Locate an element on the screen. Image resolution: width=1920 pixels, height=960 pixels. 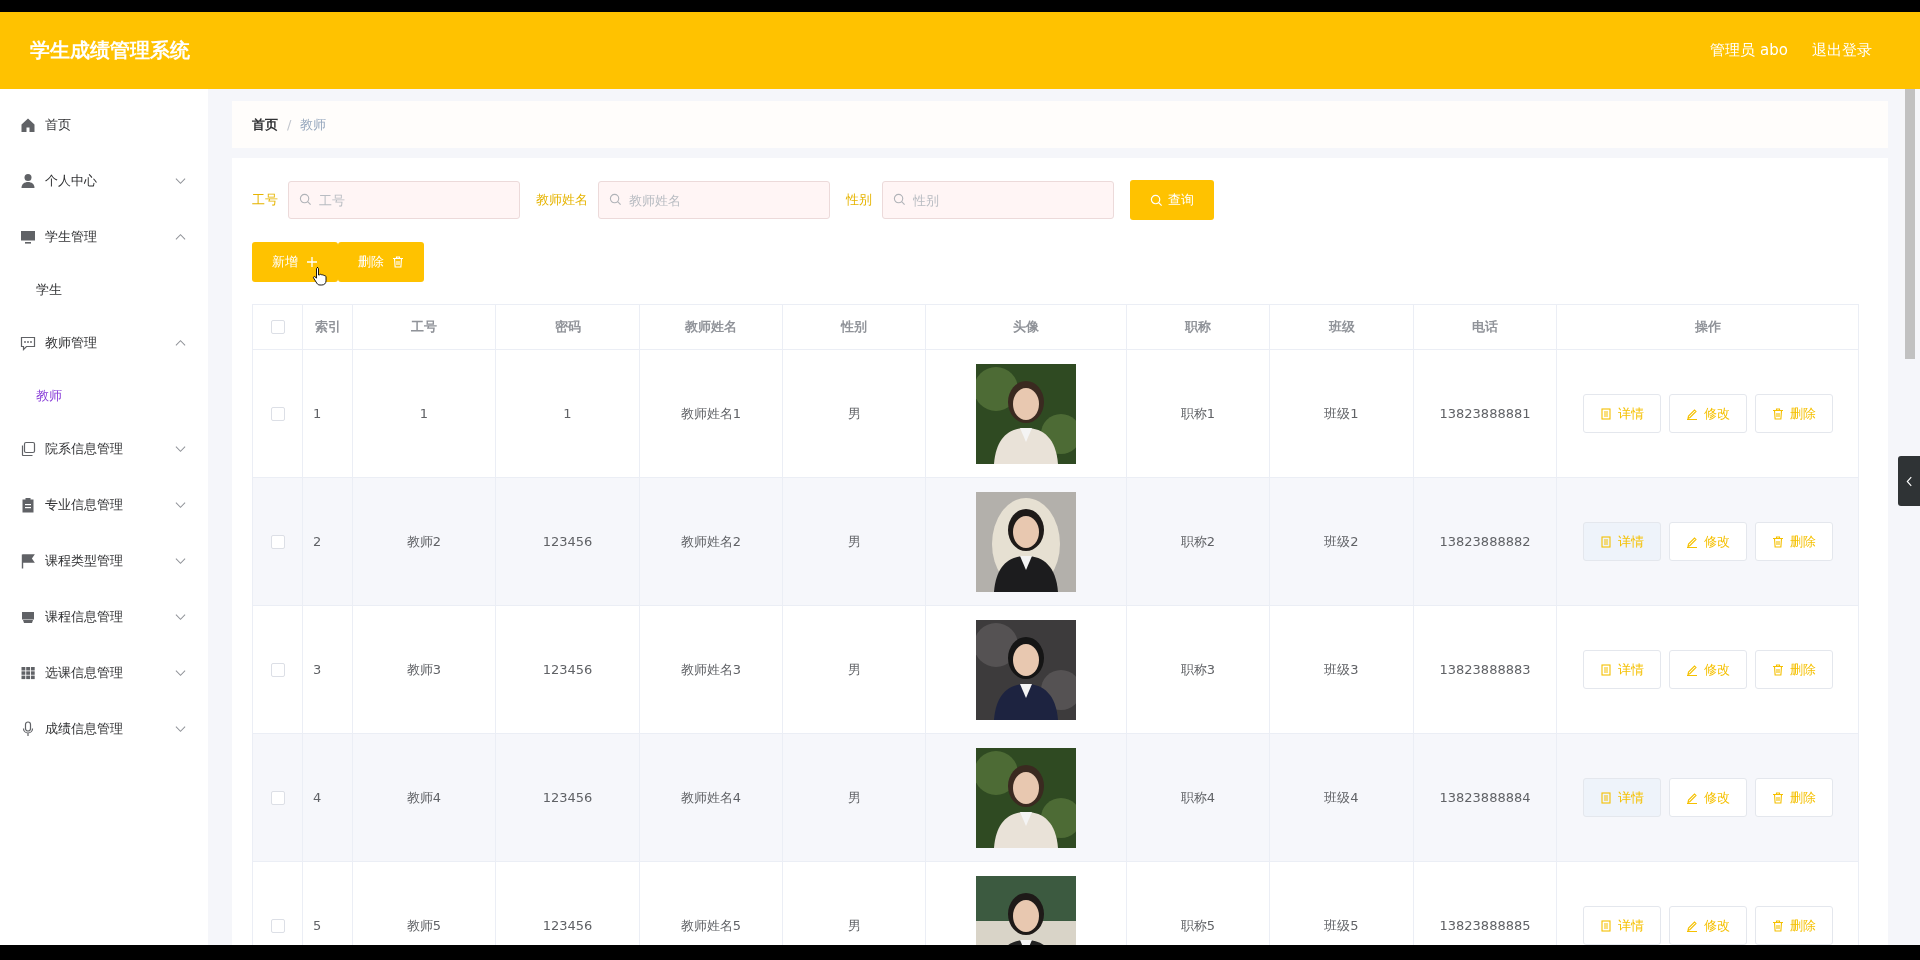
search-button: 查询 is located at coordinates (1172, 200).